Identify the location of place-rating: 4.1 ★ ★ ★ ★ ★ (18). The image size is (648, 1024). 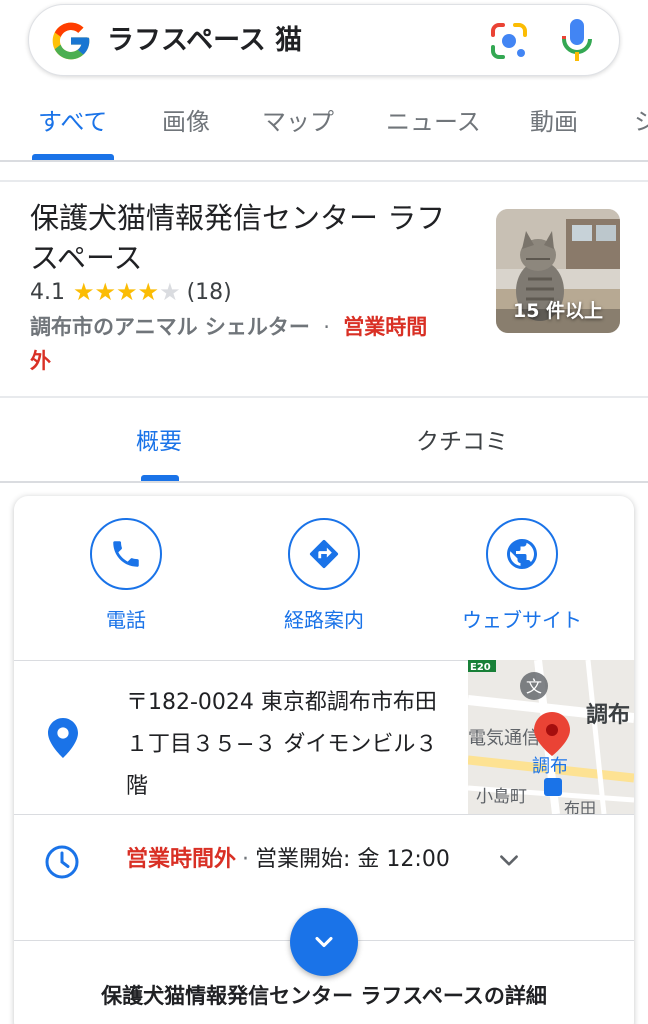
(131, 292).